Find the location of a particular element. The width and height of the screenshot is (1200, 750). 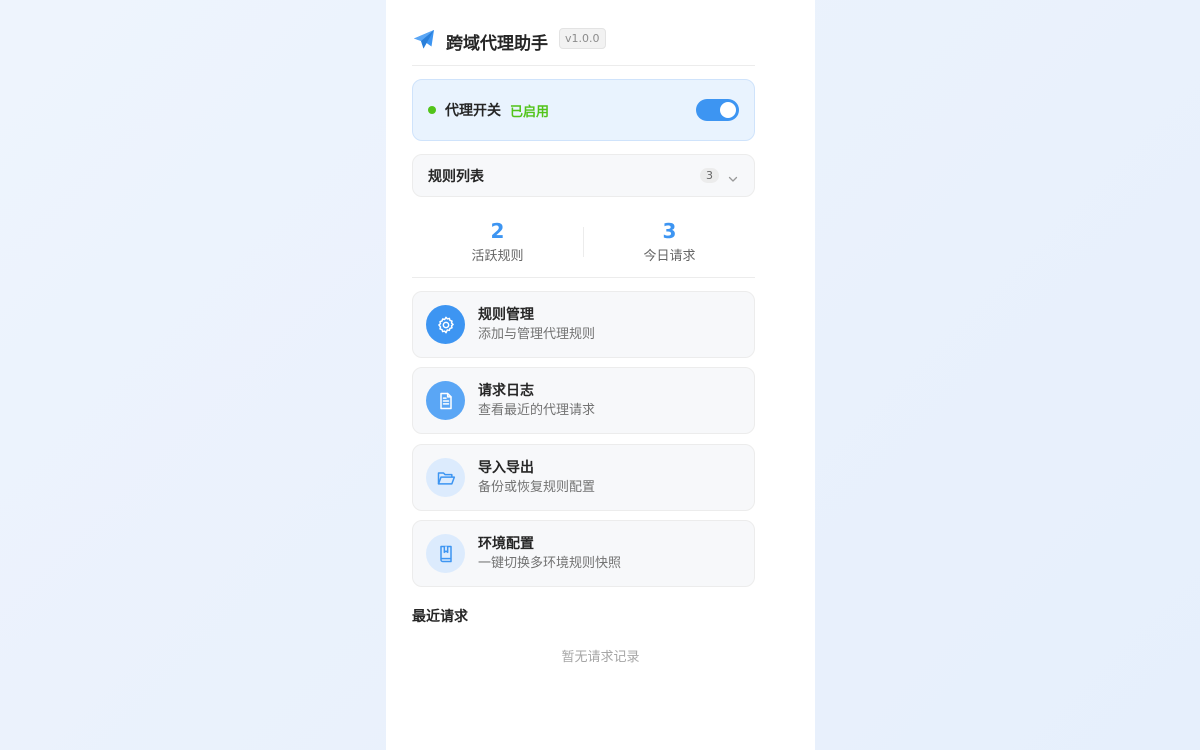

menu-title: 导入导出 is located at coordinates (506, 468).